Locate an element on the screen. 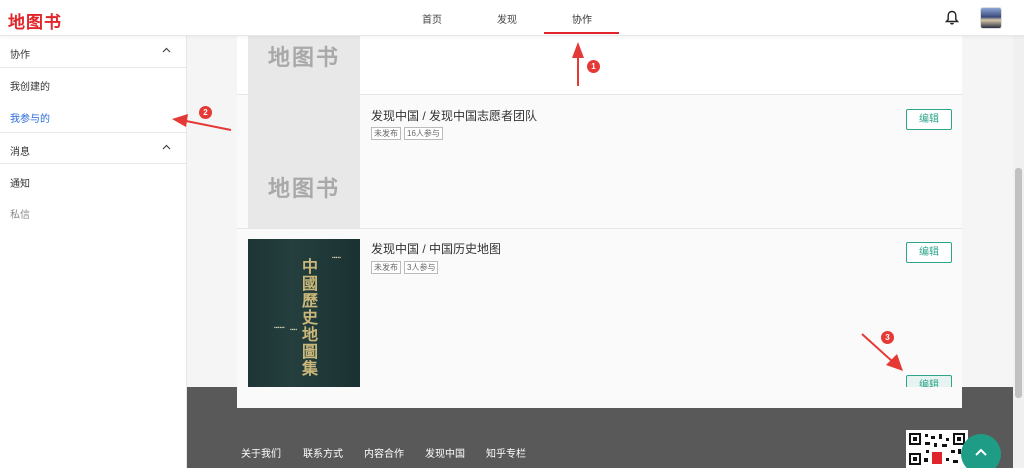 This screenshot has width=1024, height=468. top-header: 地图书 首页 发现 协作 is located at coordinates (512, 18).